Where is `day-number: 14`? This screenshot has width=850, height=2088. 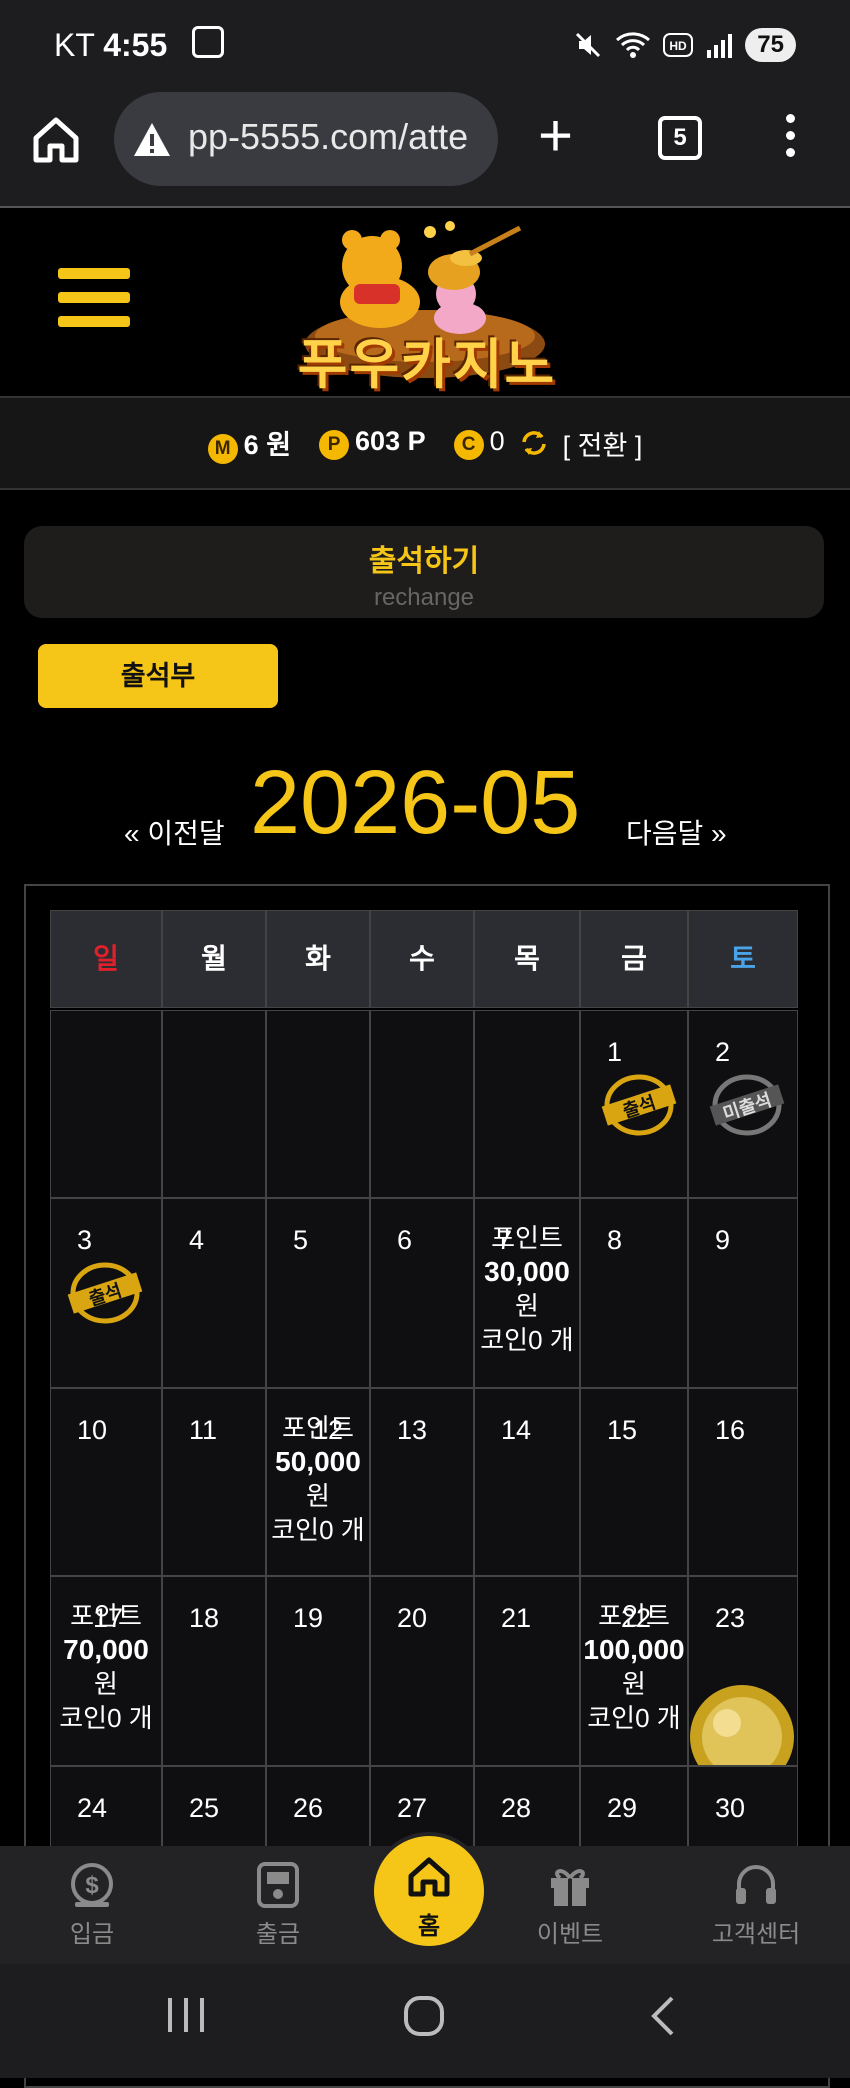 day-number: 14 is located at coordinates (516, 1430).